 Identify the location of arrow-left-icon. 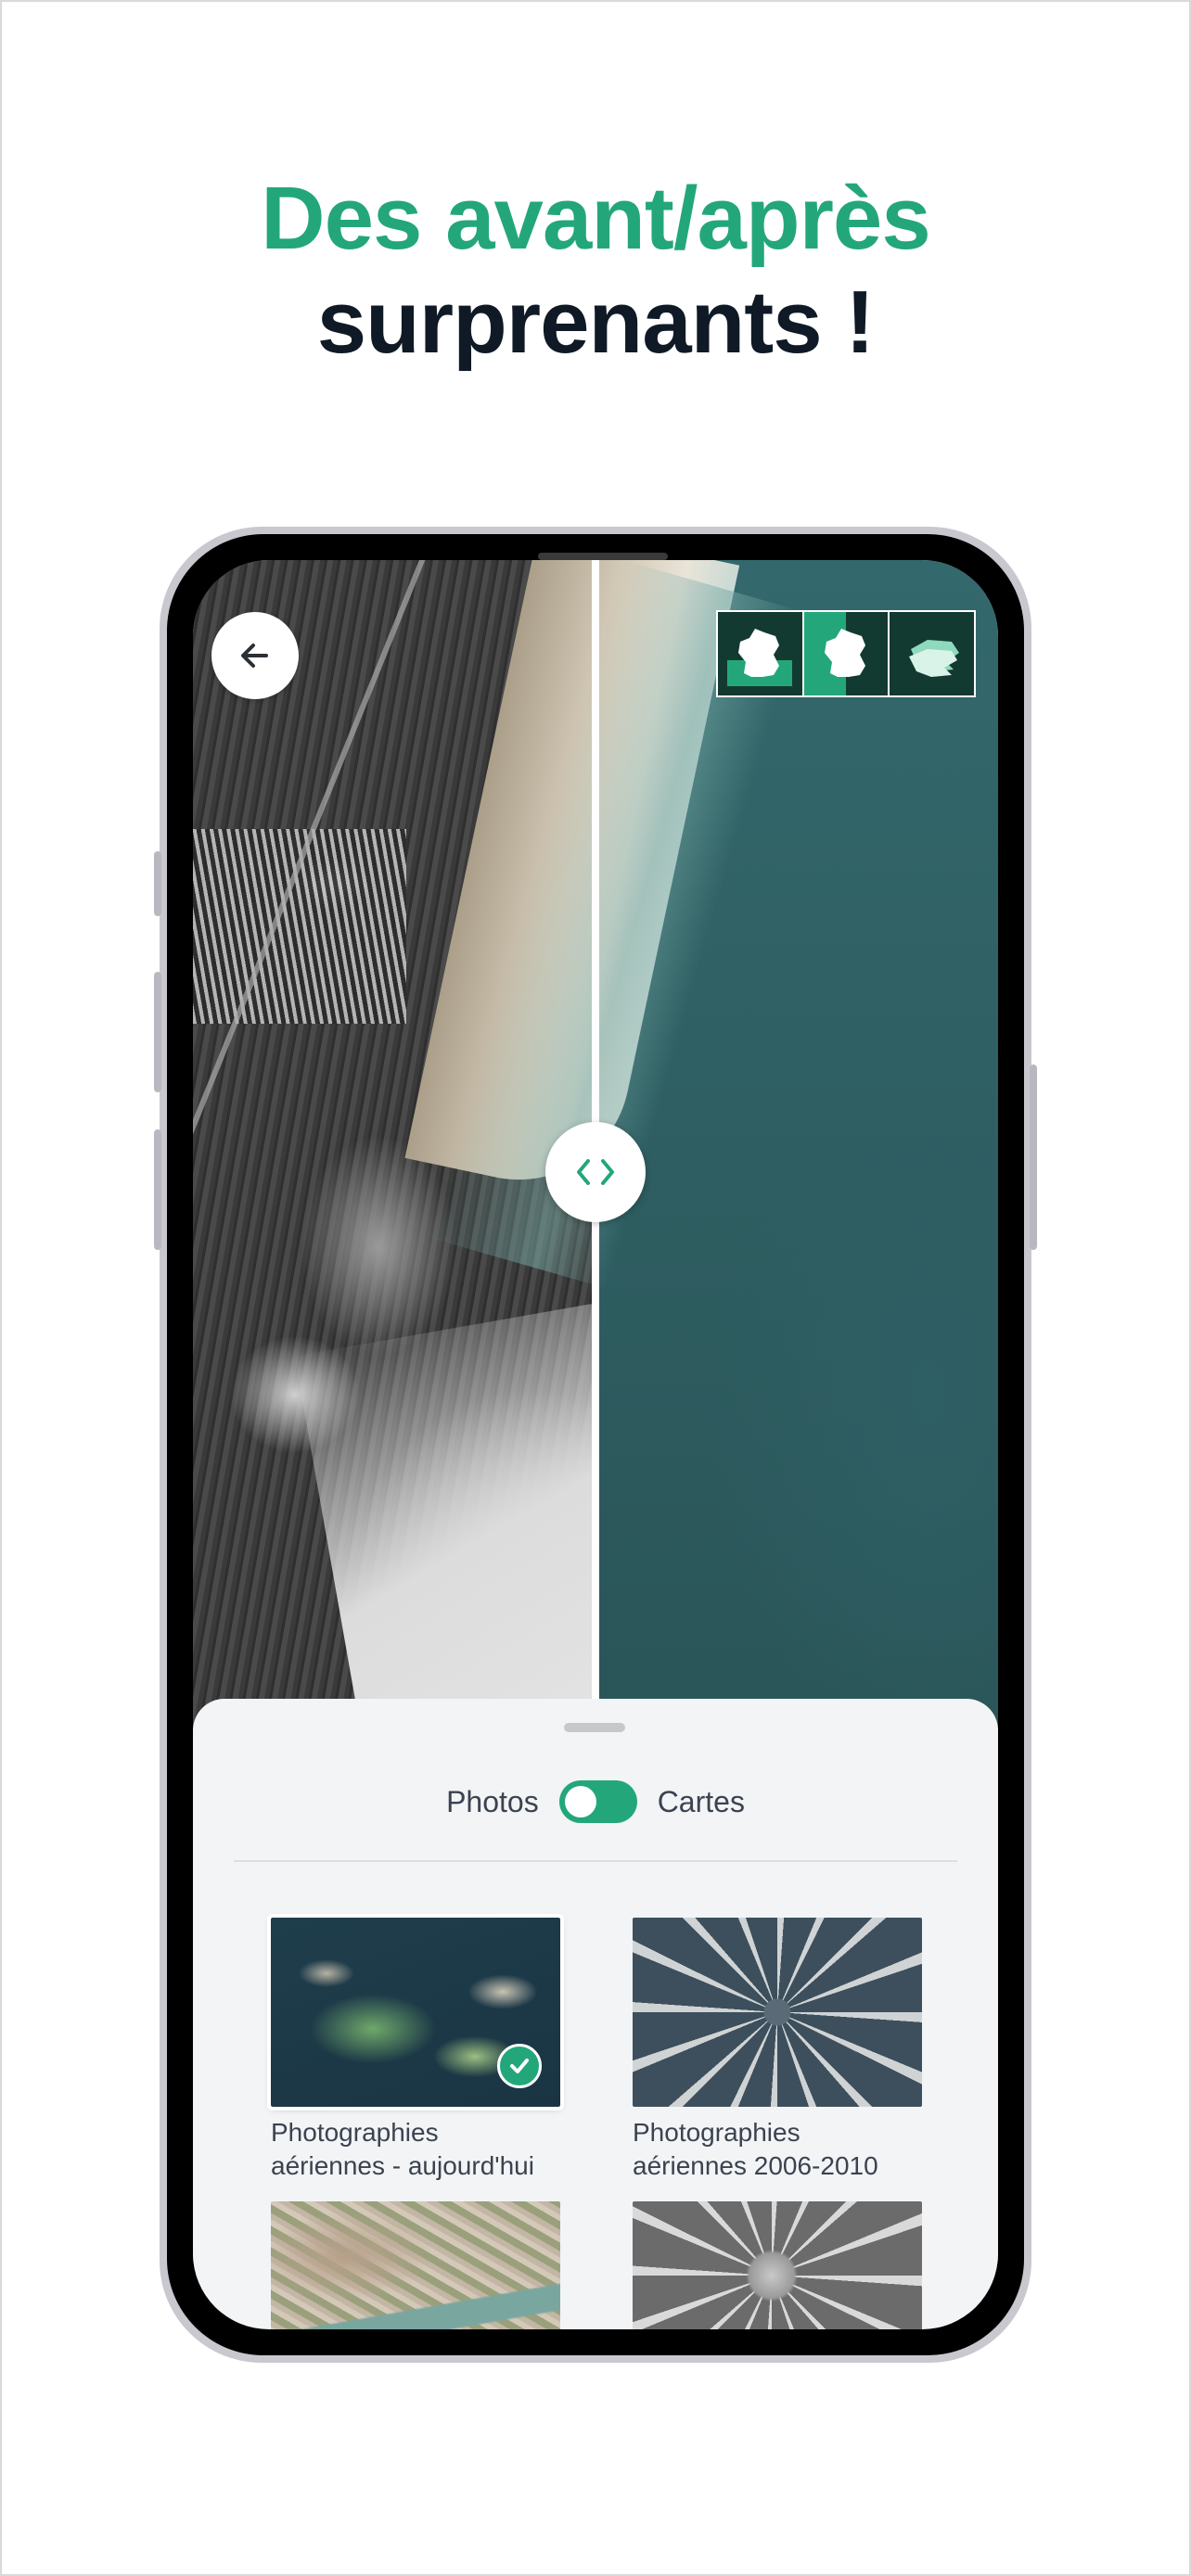
(254, 656).